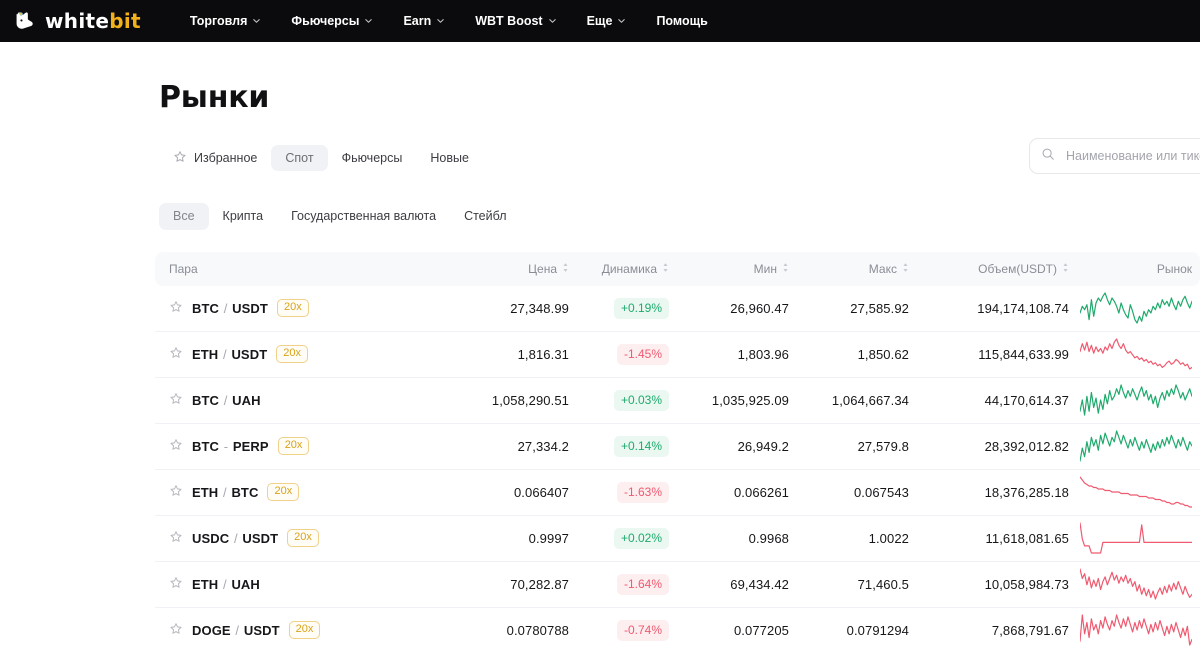 The height and width of the screenshot is (648, 1200). Describe the element at coordinates (855, 584) in the screenshot. I see `max-cell: 71,460.5` at that location.